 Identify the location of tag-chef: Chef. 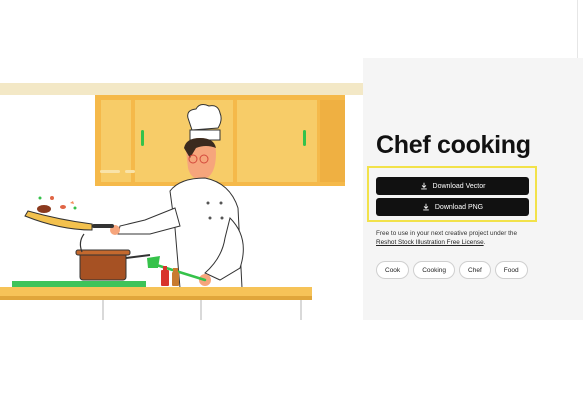
(475, 270).